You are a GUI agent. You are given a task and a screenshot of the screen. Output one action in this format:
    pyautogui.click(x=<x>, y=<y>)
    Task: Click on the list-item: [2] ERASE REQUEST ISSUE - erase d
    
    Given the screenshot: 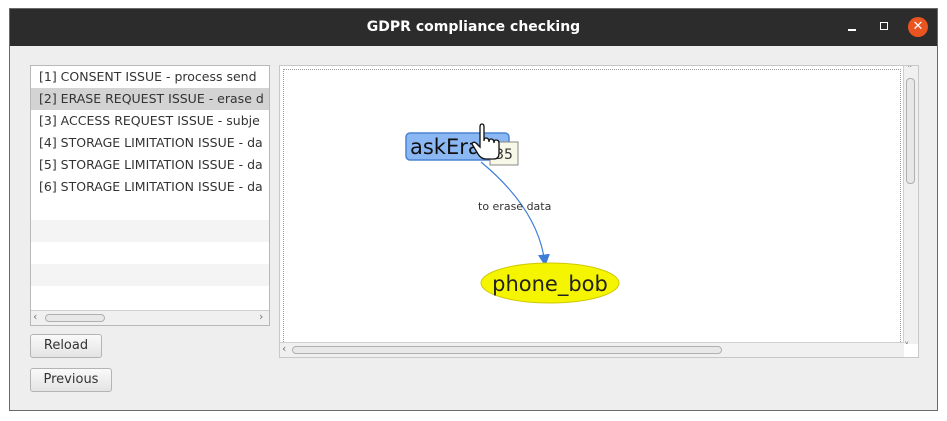 What is the action you would take?
    pyautogui.click(x=150, y=99)
    